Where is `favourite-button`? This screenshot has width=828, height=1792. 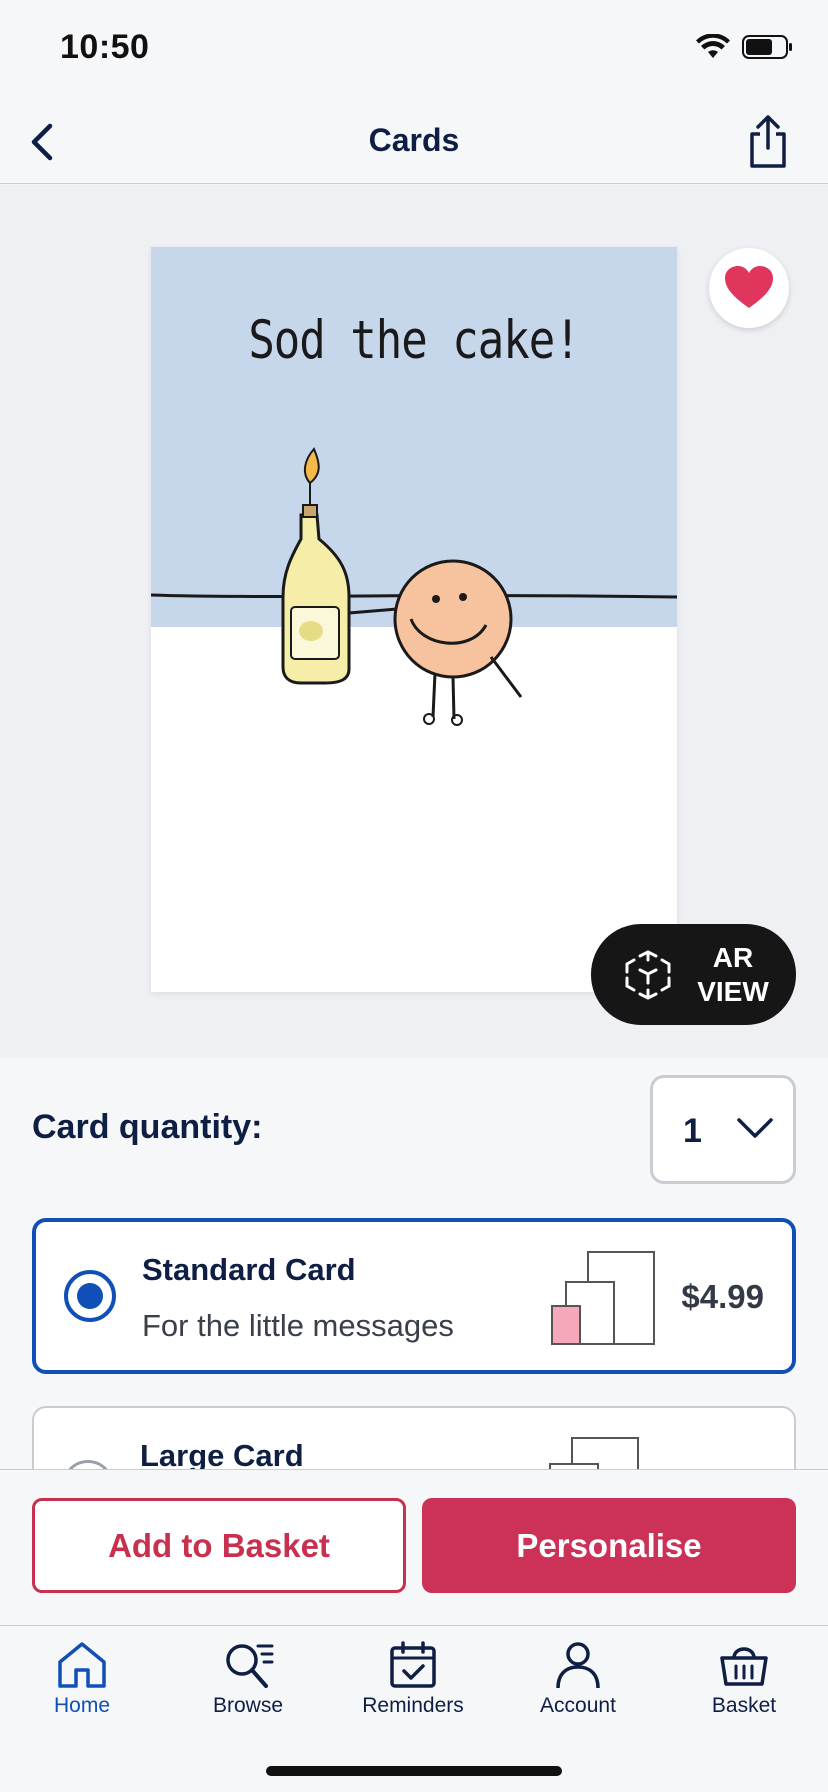
favourite-button is located at coordinates (749, 288).